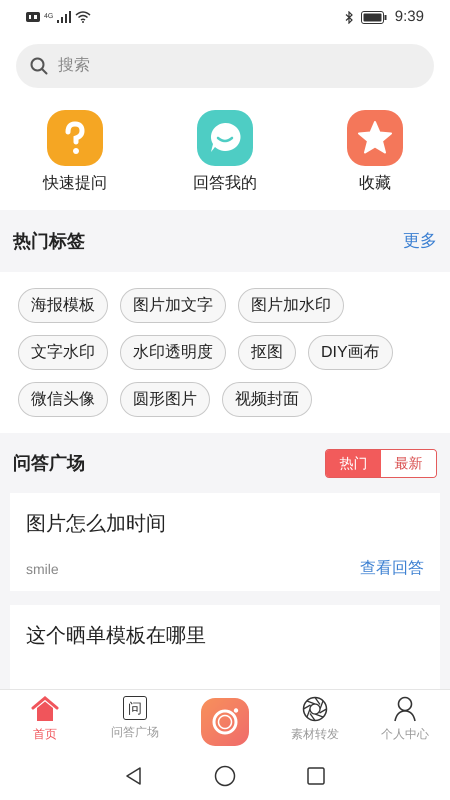 This screenshot has height=800, width=450. I want to click on tag-chip: 图片加文字, so click(173, 305).